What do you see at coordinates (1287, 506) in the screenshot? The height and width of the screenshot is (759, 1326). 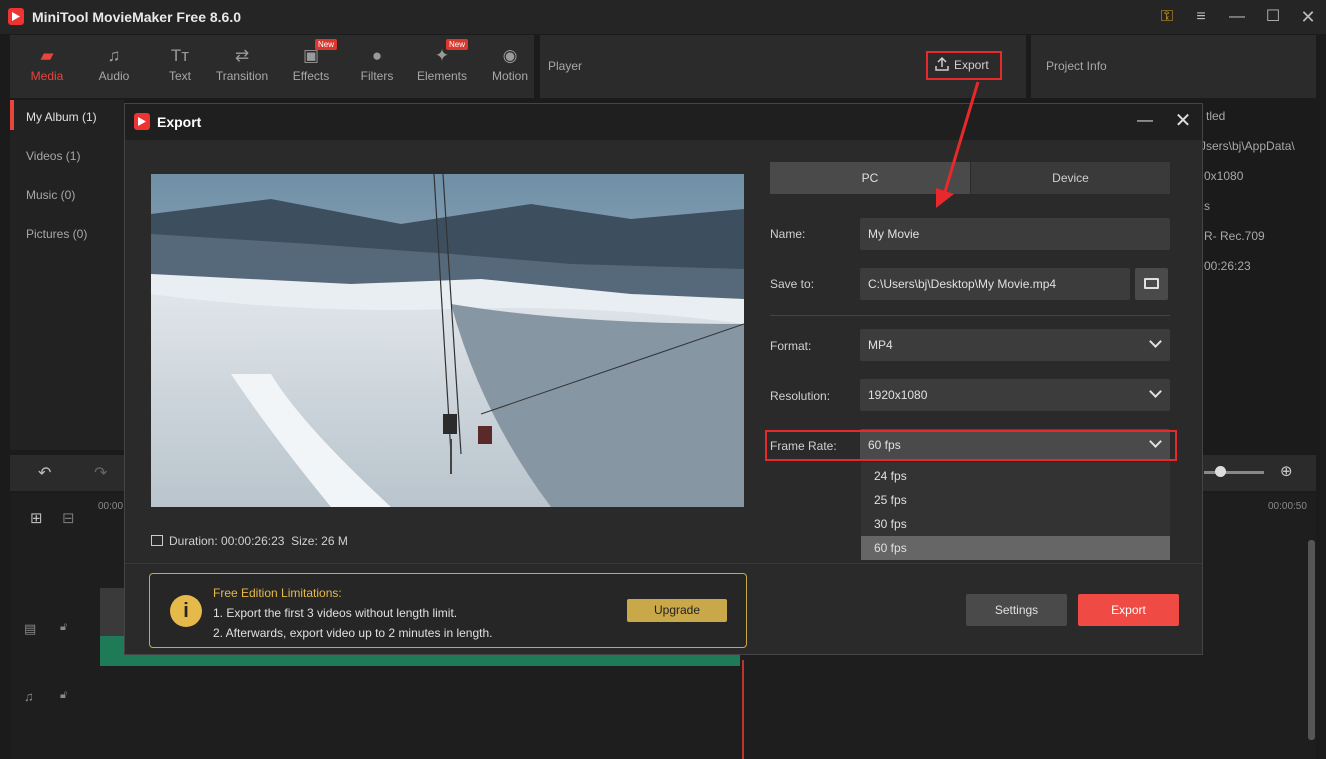 I see `ruler-end: 00:00:50` at bounding box center [1287, 506].